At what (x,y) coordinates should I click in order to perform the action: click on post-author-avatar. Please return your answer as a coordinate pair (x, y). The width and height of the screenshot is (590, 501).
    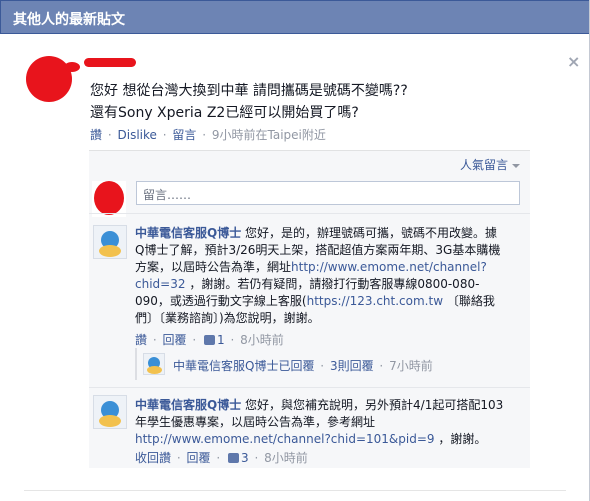
    Looking at the image, I should click on (52, 78).